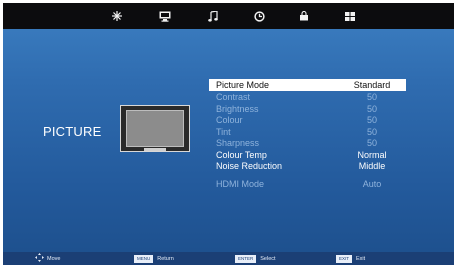 The width and height of the screenshot is (457, 268). Describe the element at coordinates (372, 183) in the screenshot. I see `menu-item-value: Auto` at that location.